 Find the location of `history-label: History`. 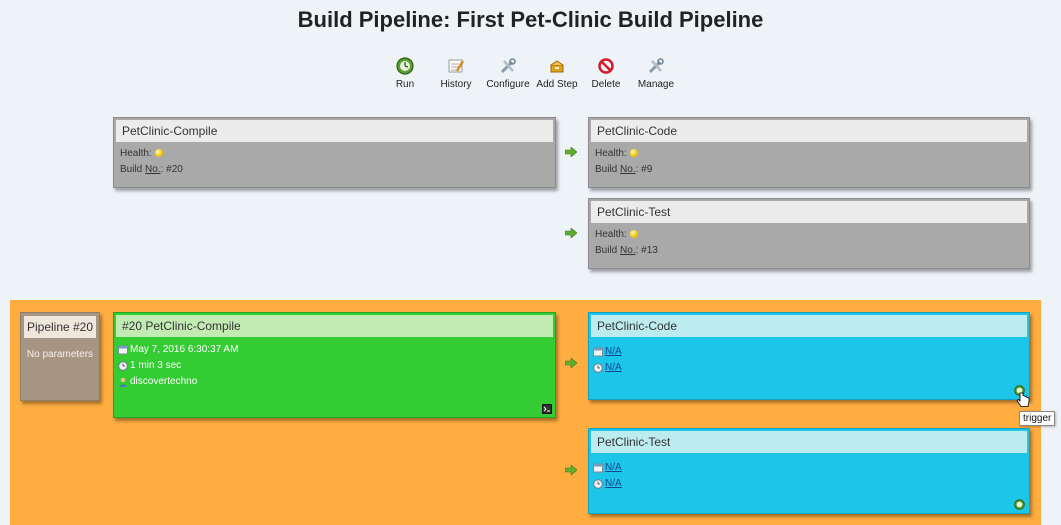

history-label: History is located at coordinates (456, 84).